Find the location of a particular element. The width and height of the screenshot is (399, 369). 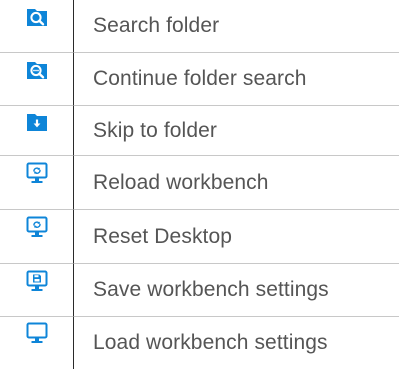

menu-item-label: Reset Desktop is located at coordinates (236, 237).